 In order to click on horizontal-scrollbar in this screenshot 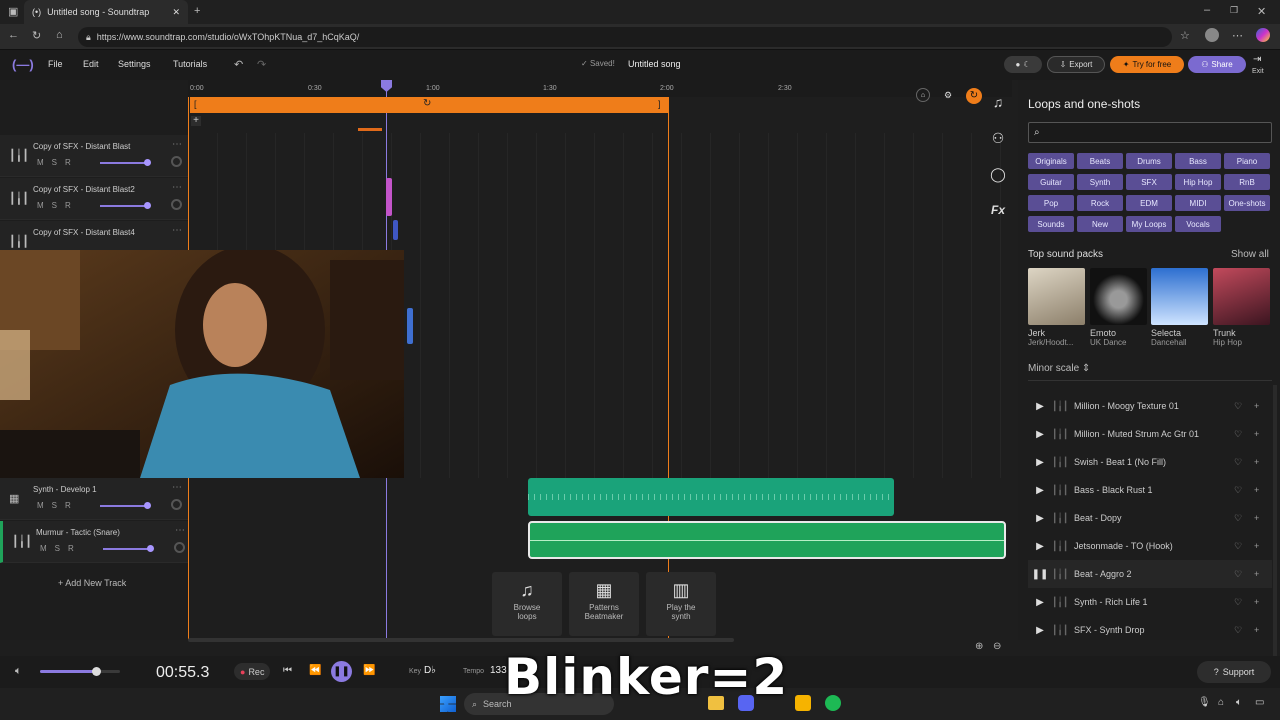, I will do `click(461, 640)`.